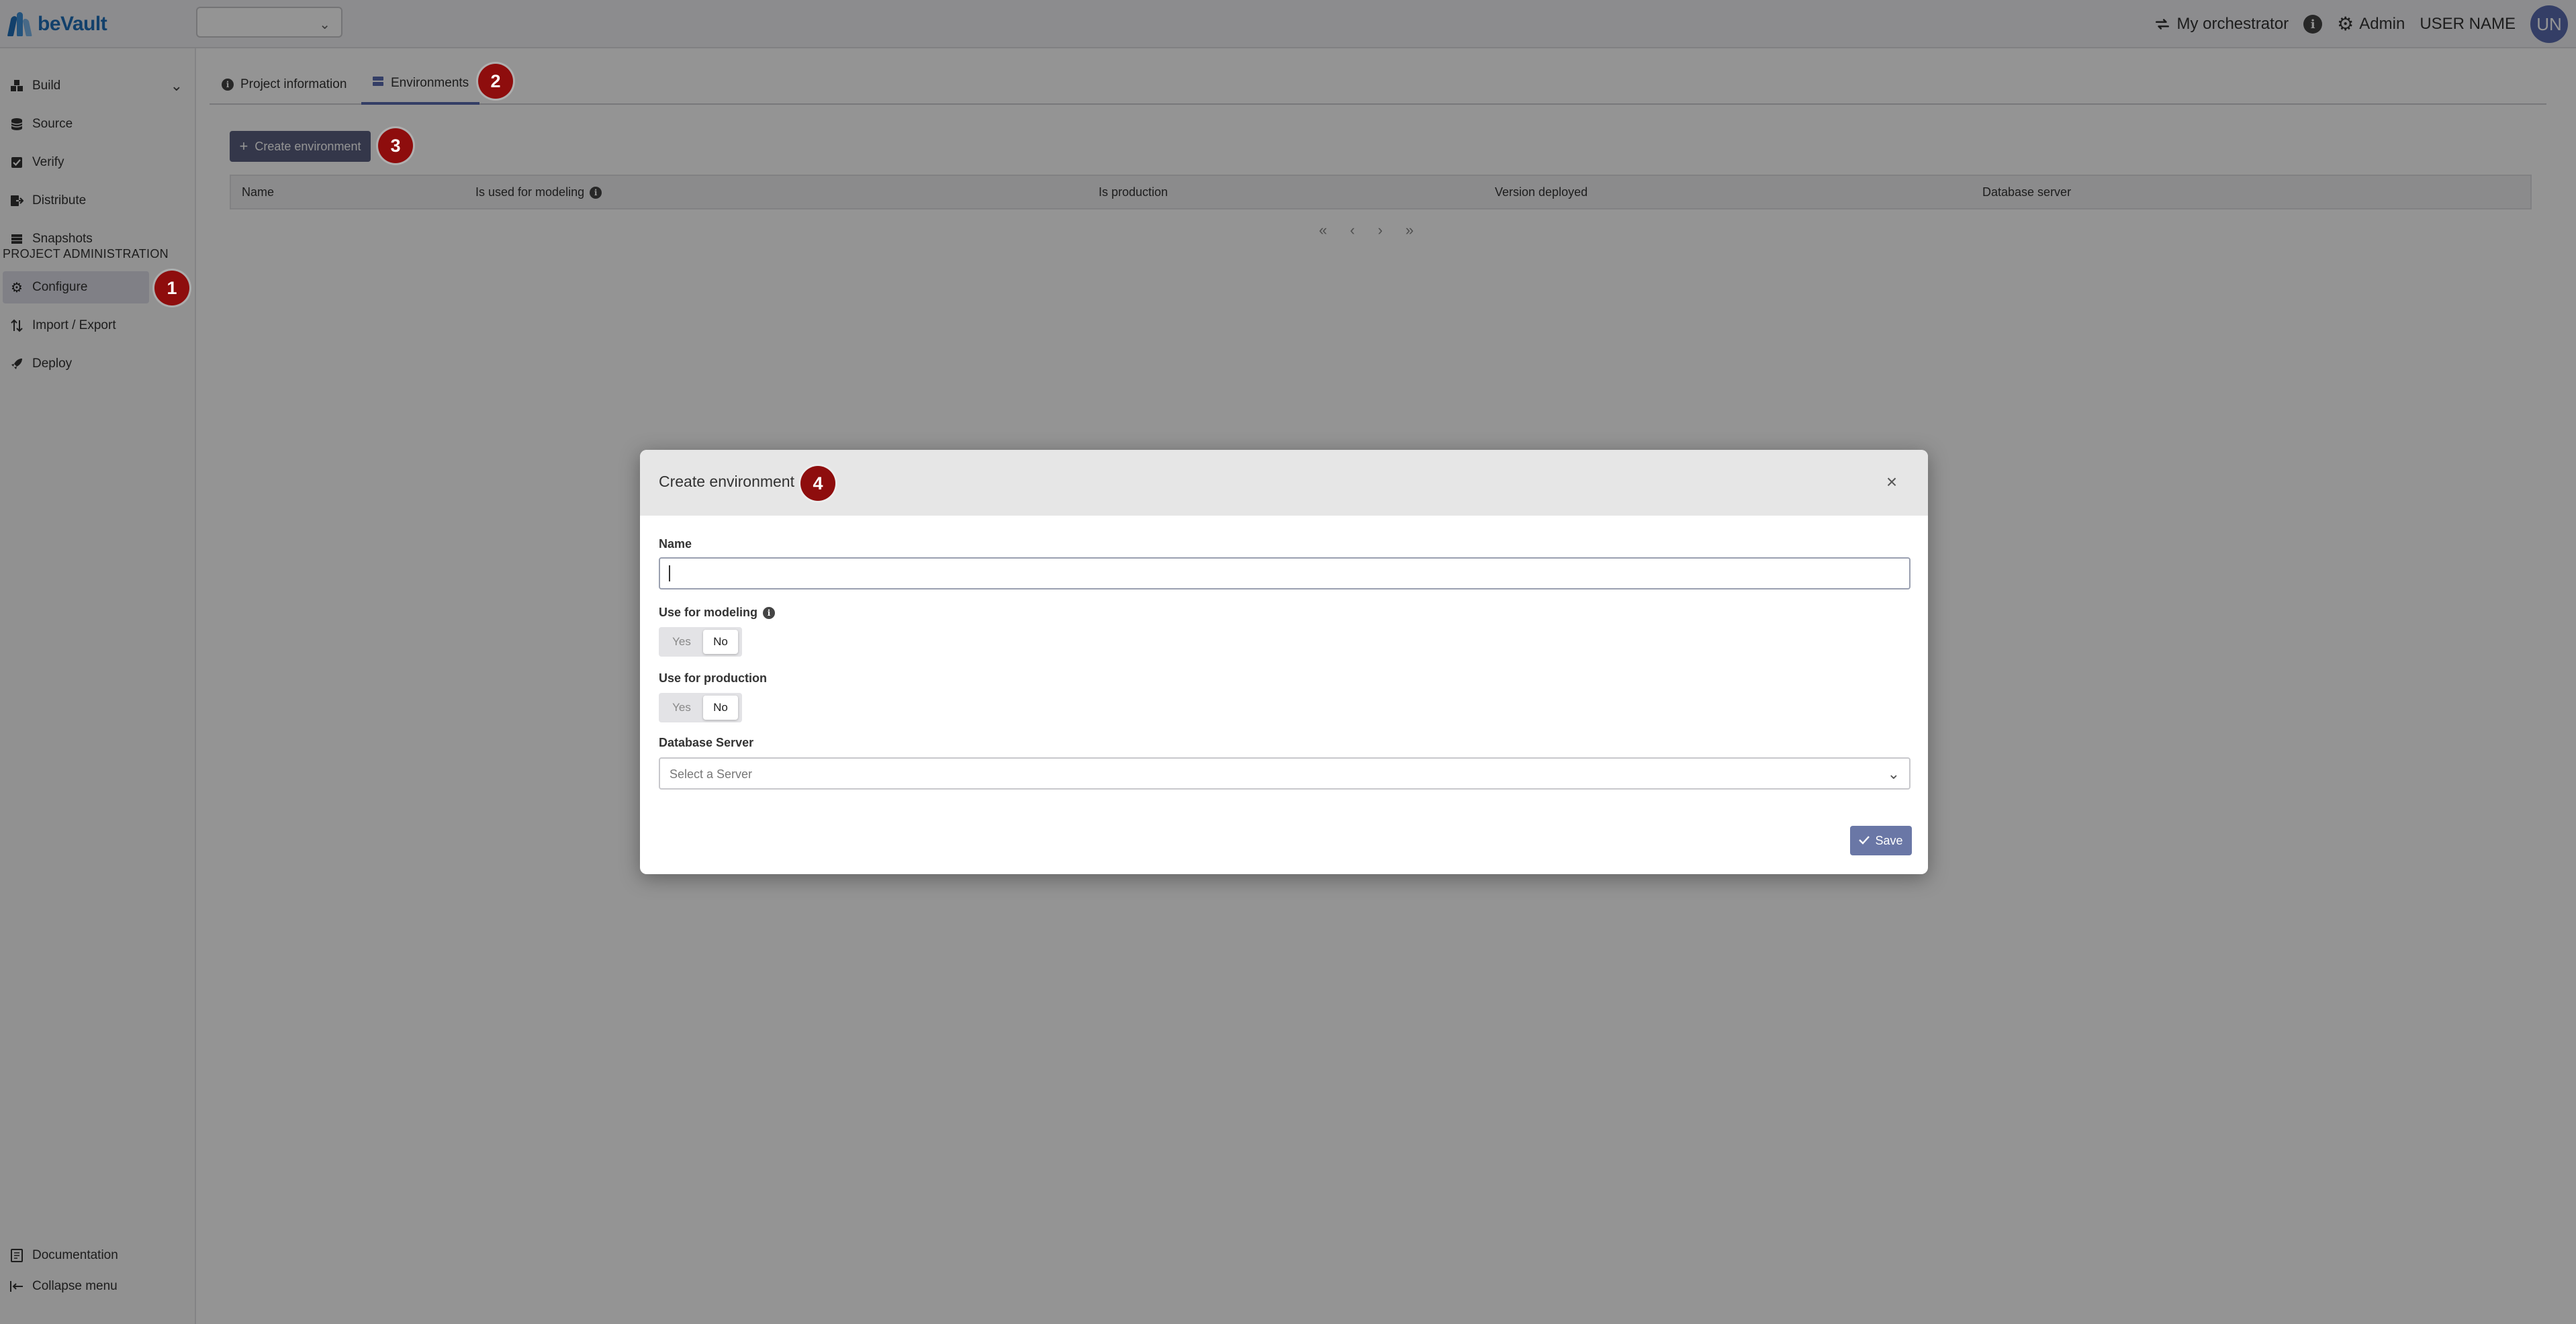 This screenshot has width=2576, height=1324. Describe the element at coordinates (495, 81) in the screenshot. I see `callout-badge: 2` at that location.